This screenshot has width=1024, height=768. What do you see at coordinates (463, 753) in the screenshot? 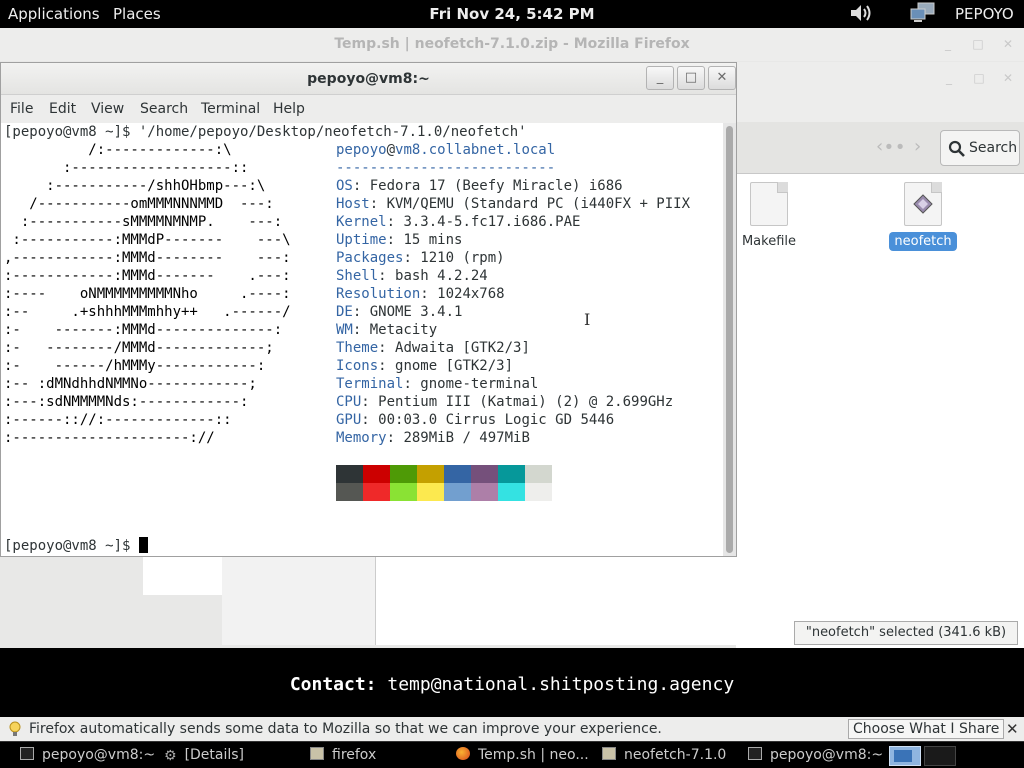
I see `firefox-icon` at bounding box center [463, 753].